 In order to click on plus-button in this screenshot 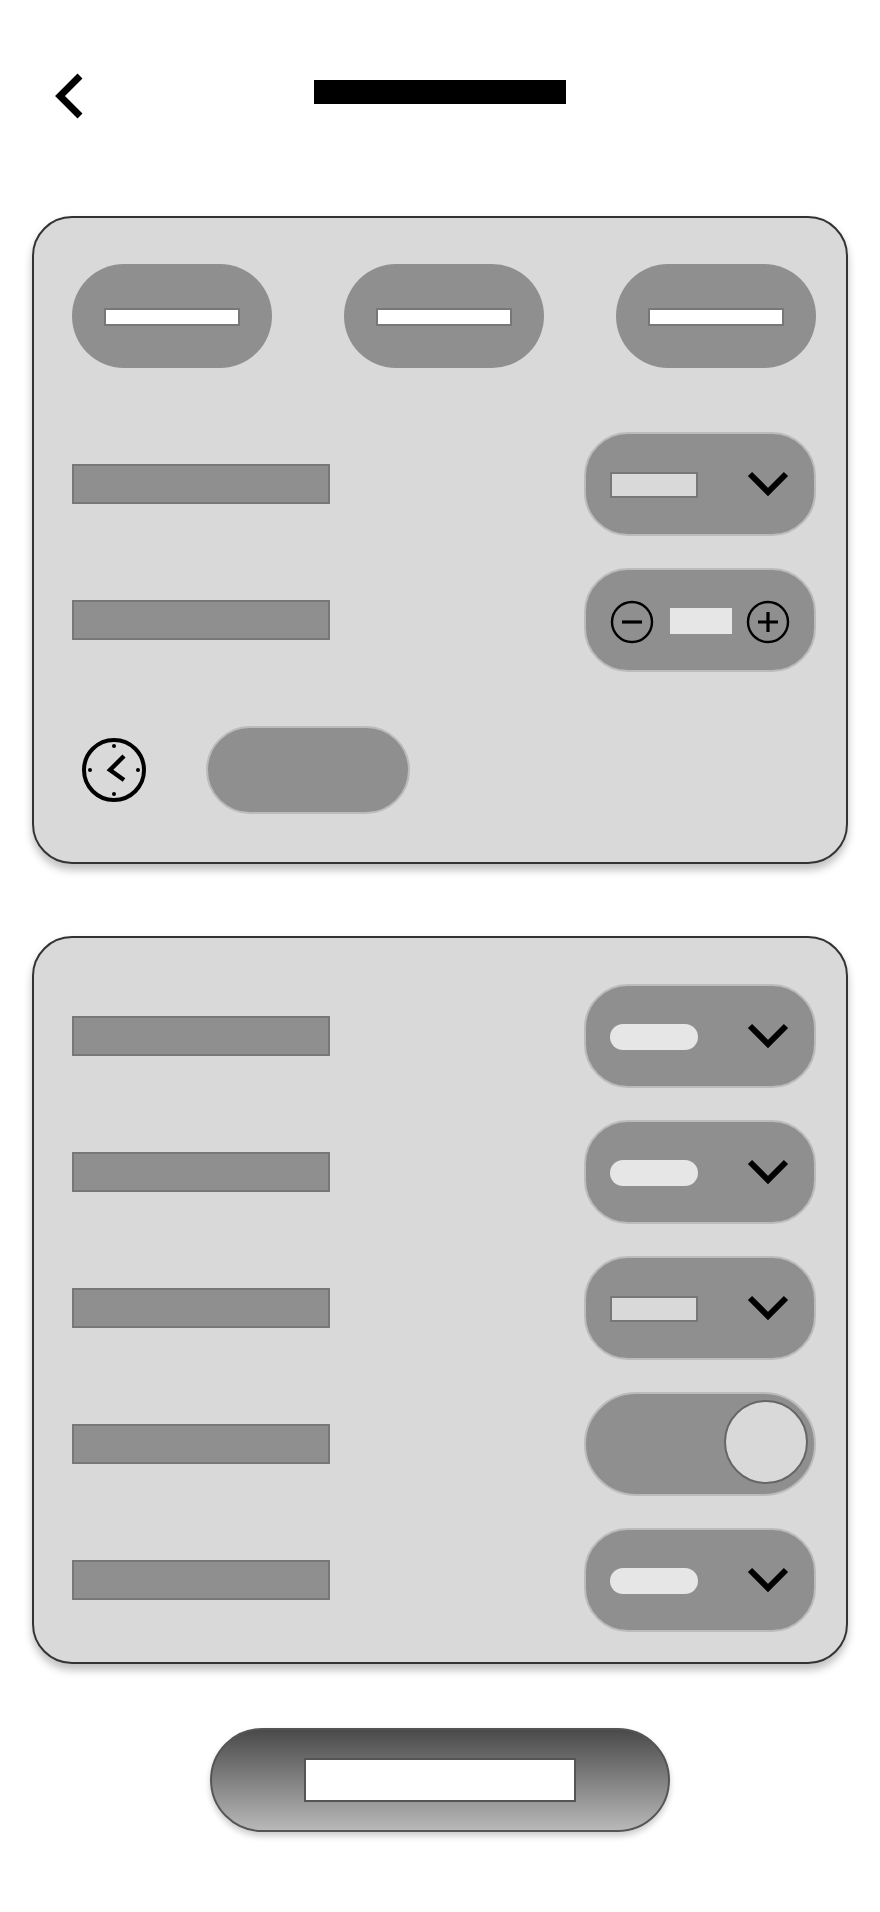, I will do `click(768, 620)`.